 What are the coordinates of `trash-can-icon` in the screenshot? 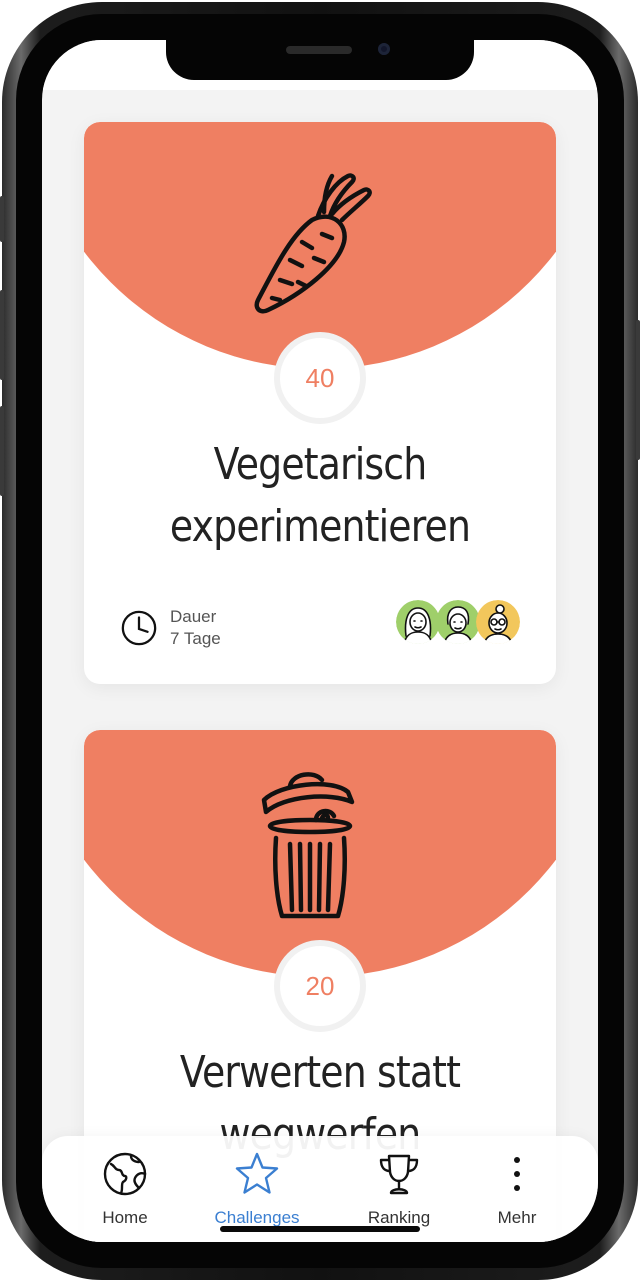 It's located at (308, 845).